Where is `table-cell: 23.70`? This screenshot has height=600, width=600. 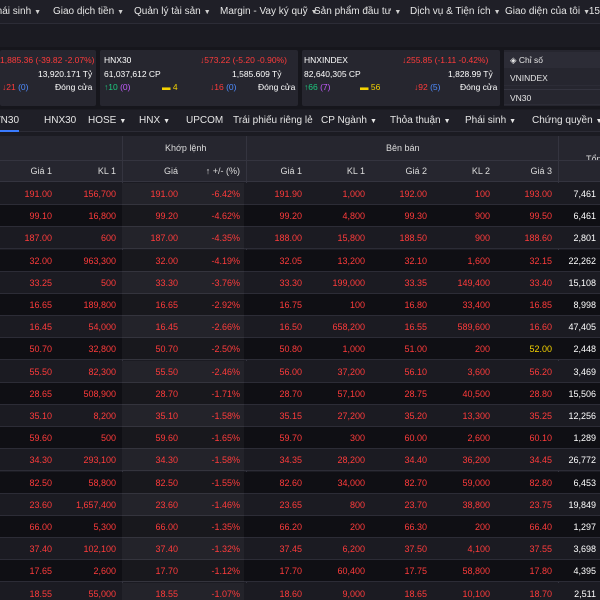 table-cell: 23.70 is located at coordinates (415, 504).